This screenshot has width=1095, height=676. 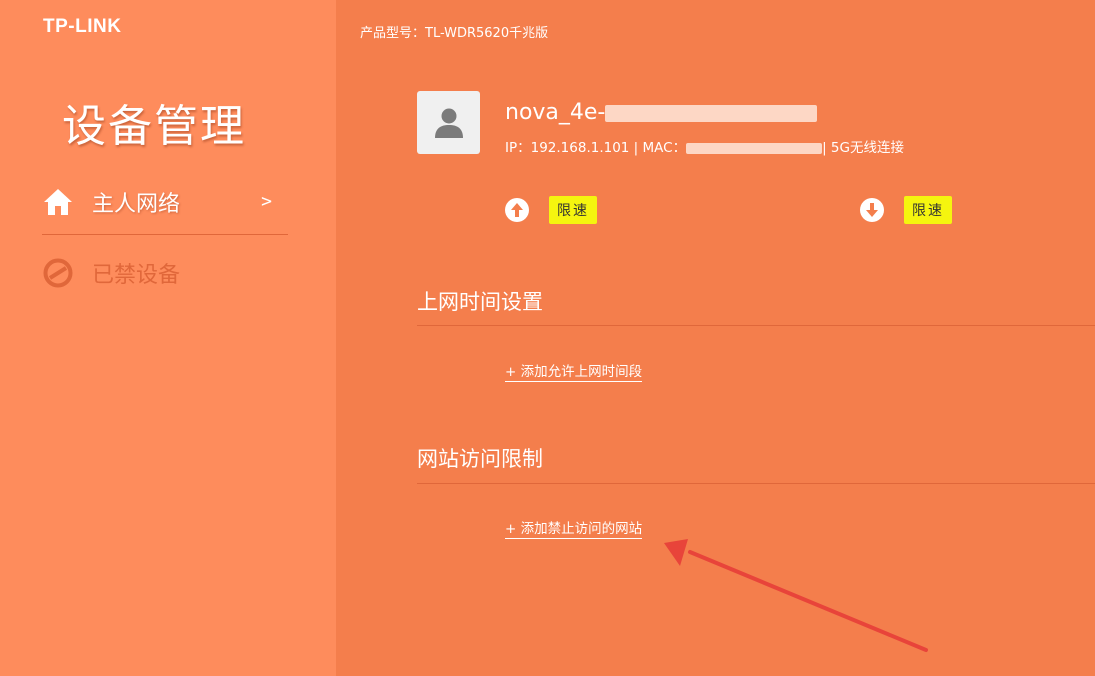 I want to click on chevron-right-icon: >, so click(x=266, y=201).